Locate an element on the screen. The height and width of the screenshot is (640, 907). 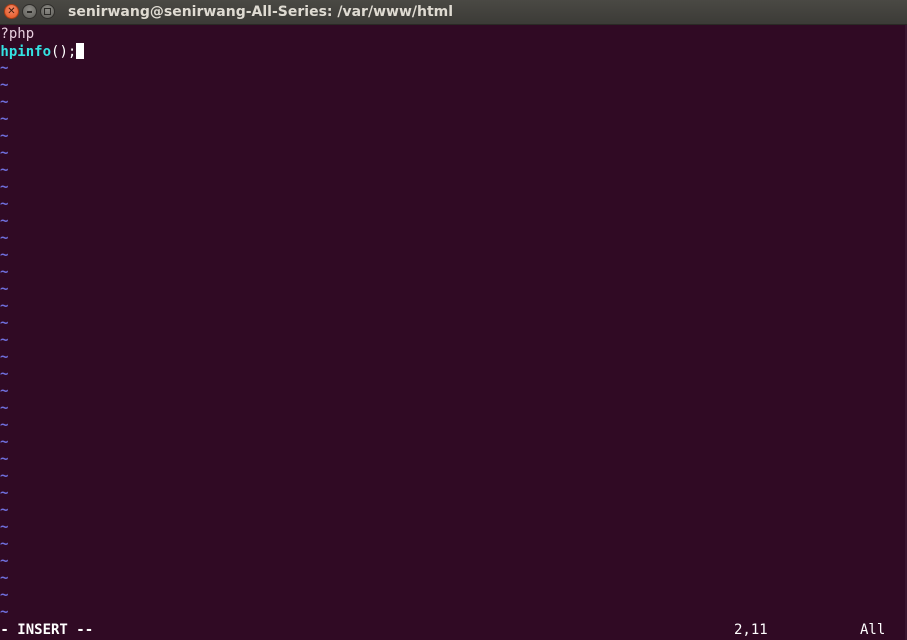
maximize-button is located at coordinates (47, 11).